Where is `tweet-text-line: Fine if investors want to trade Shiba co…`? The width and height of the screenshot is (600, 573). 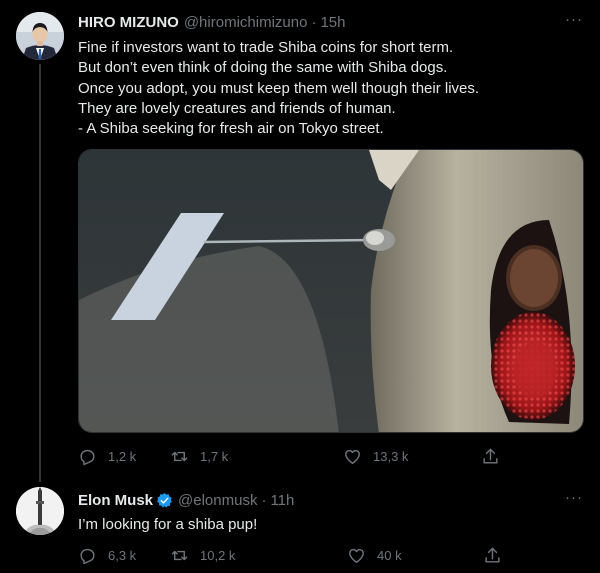 tweet-text-line: Fine if investors want to trade Shiba co… is located at coordinates (266, 47).